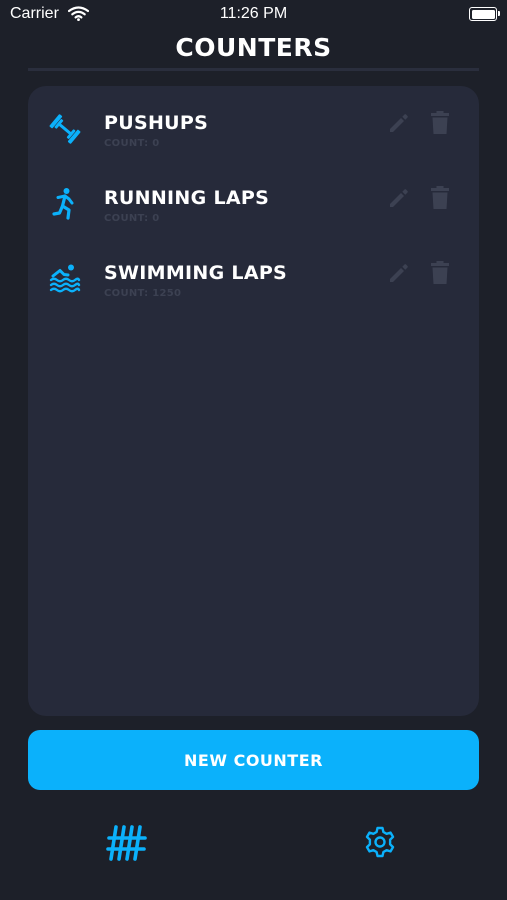 Image resolution: width=507 pixels, height=900 pixels. What do you see at coordinates (380, 842) in the screenshot?
I see `gear-icon` at bounding box center [380, 842].